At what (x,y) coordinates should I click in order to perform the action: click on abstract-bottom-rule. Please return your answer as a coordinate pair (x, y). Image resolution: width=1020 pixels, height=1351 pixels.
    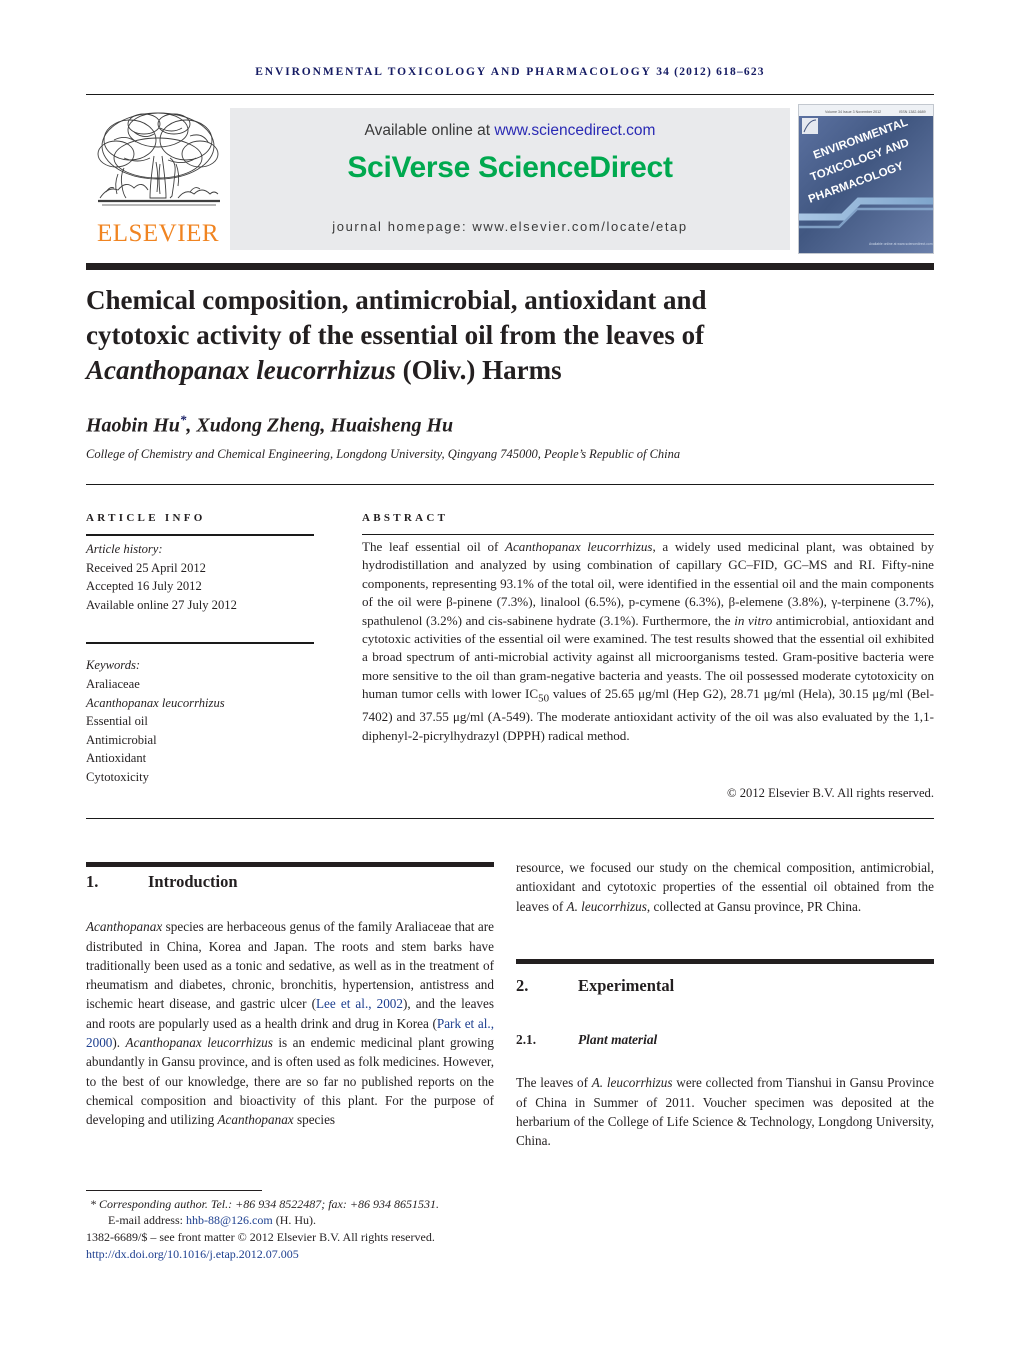
    Looking at the image, I should click on (510, 818).